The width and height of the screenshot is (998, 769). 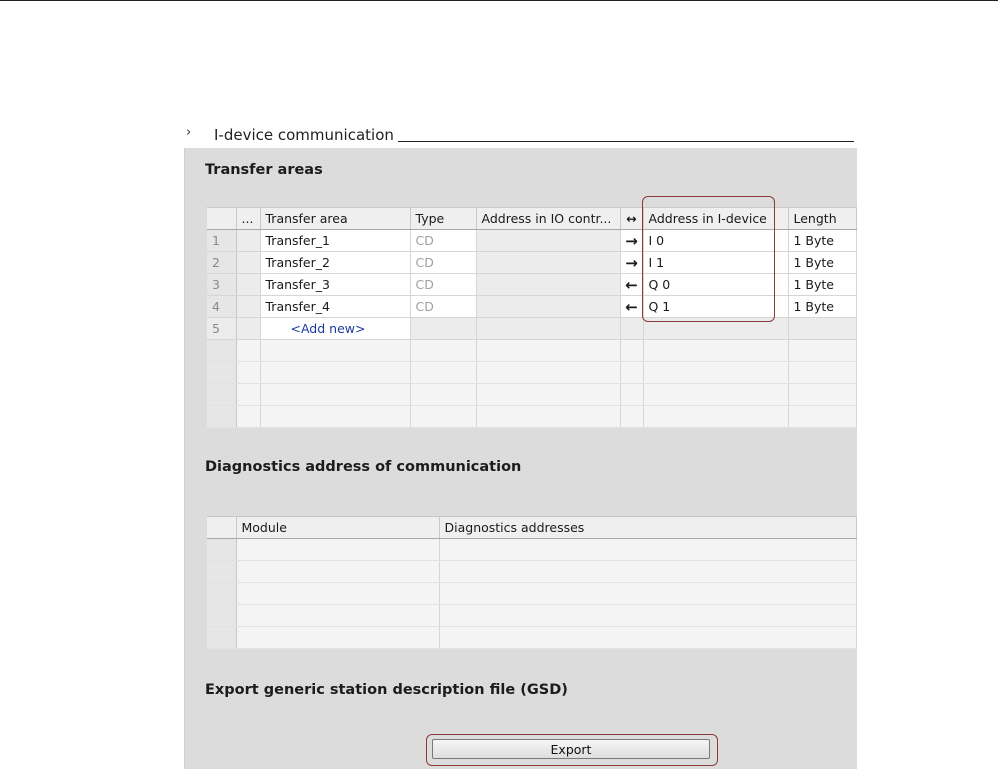 I want to click on transfer-areas-heading: Transfer areas, so click(x=264, y=170).